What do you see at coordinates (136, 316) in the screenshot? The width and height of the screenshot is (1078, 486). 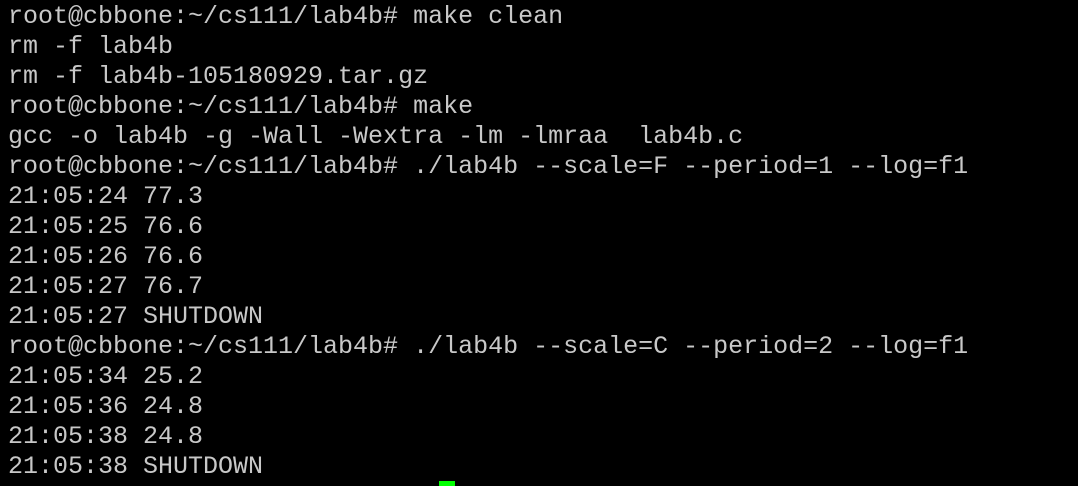 I see `terminal-line: 21:05:27 SHUTDOWN` at bounding box center [136, 316].